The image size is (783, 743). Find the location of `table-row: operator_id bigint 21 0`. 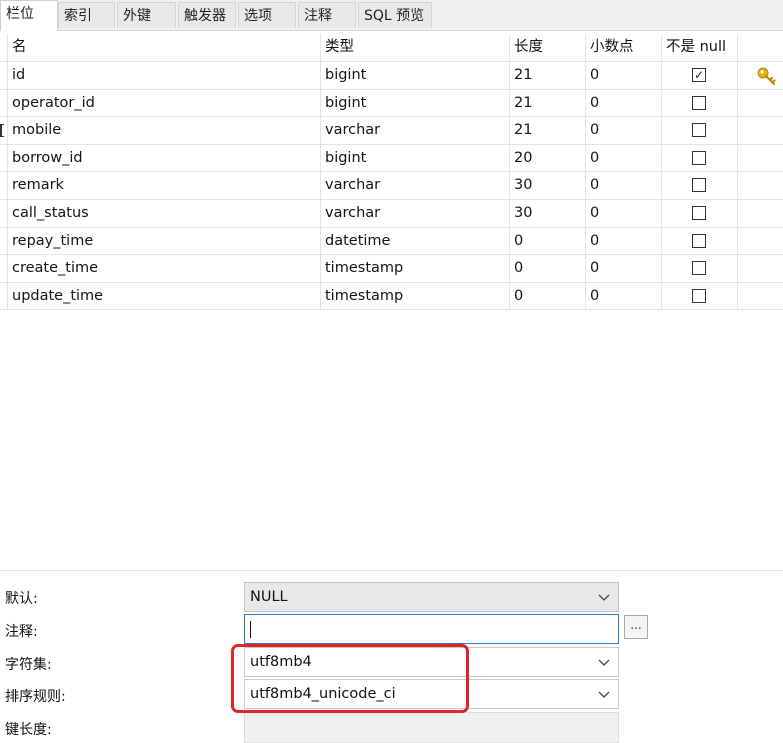

table-row: operator_id bigint 21 0 is located at coordinates (391, 103).